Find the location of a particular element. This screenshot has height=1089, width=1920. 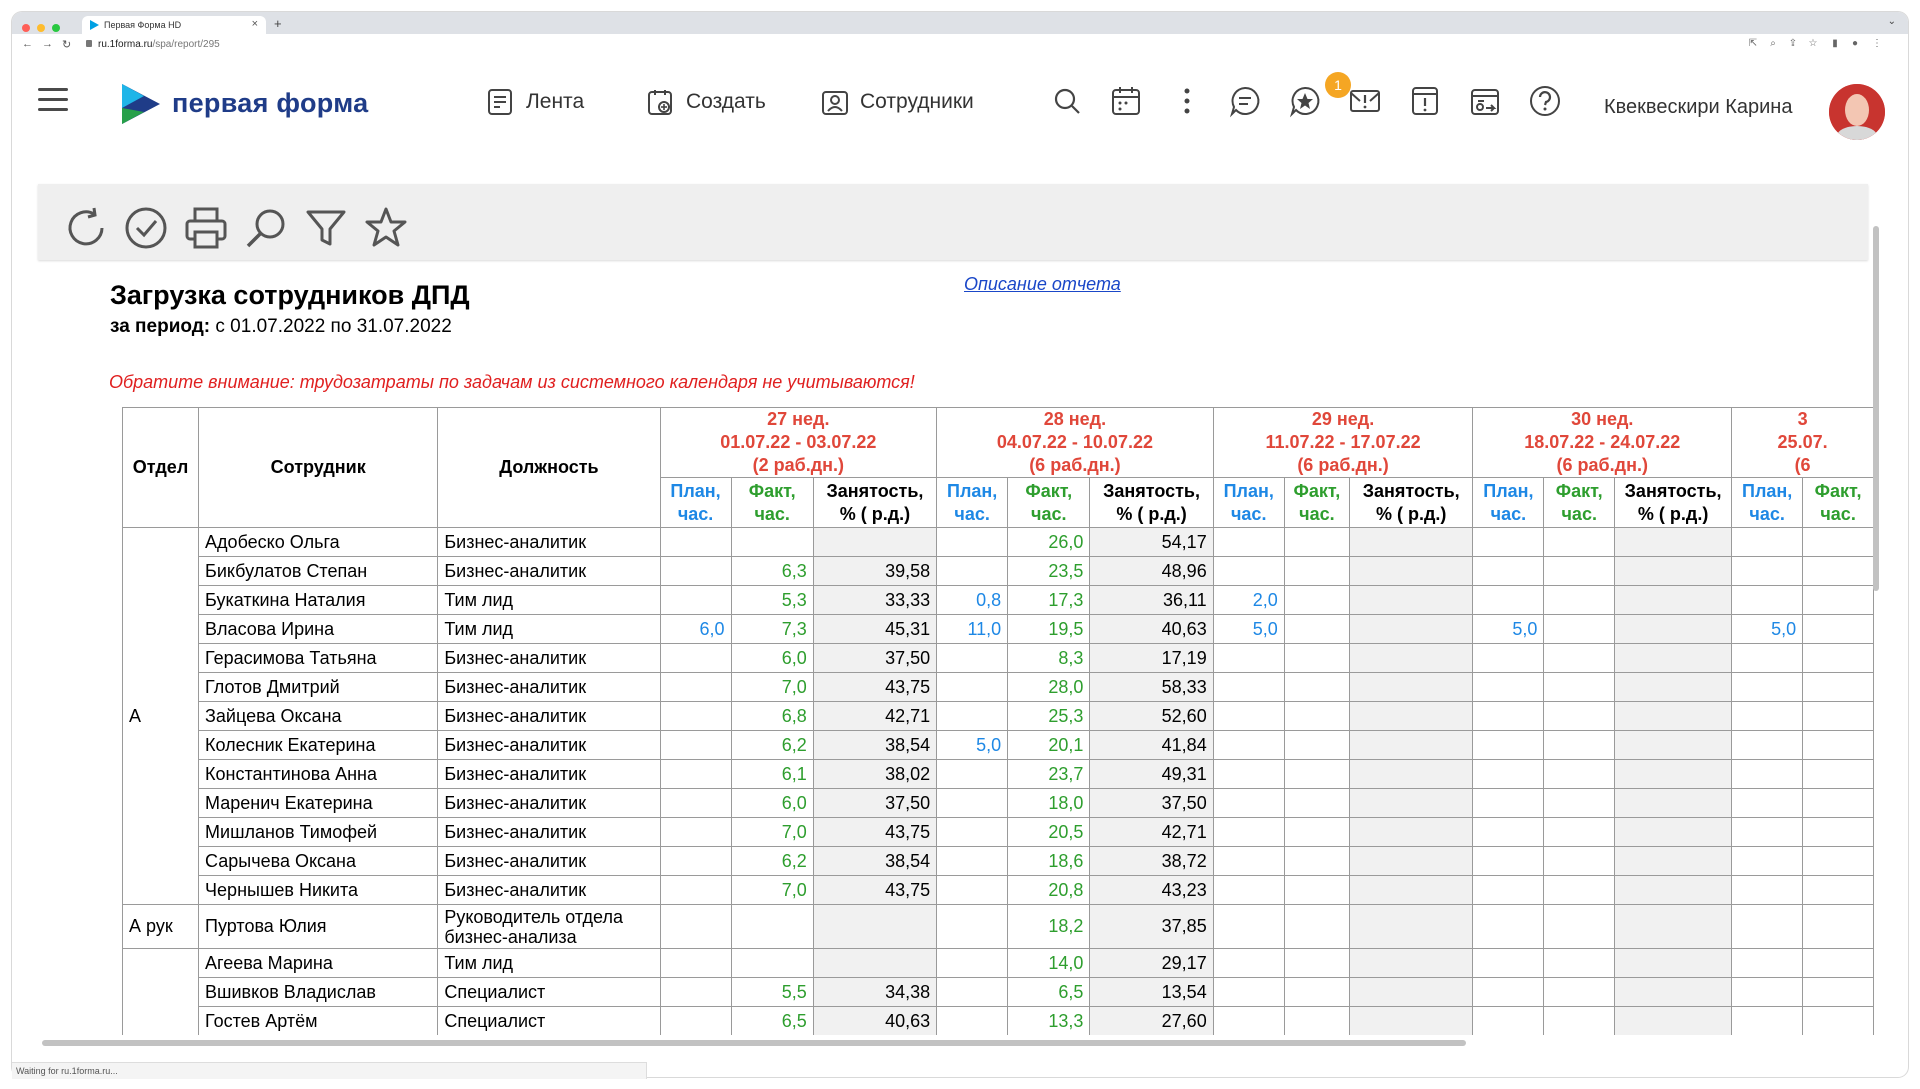

hamburger-menu-icon is located at coordinates (53, 103).